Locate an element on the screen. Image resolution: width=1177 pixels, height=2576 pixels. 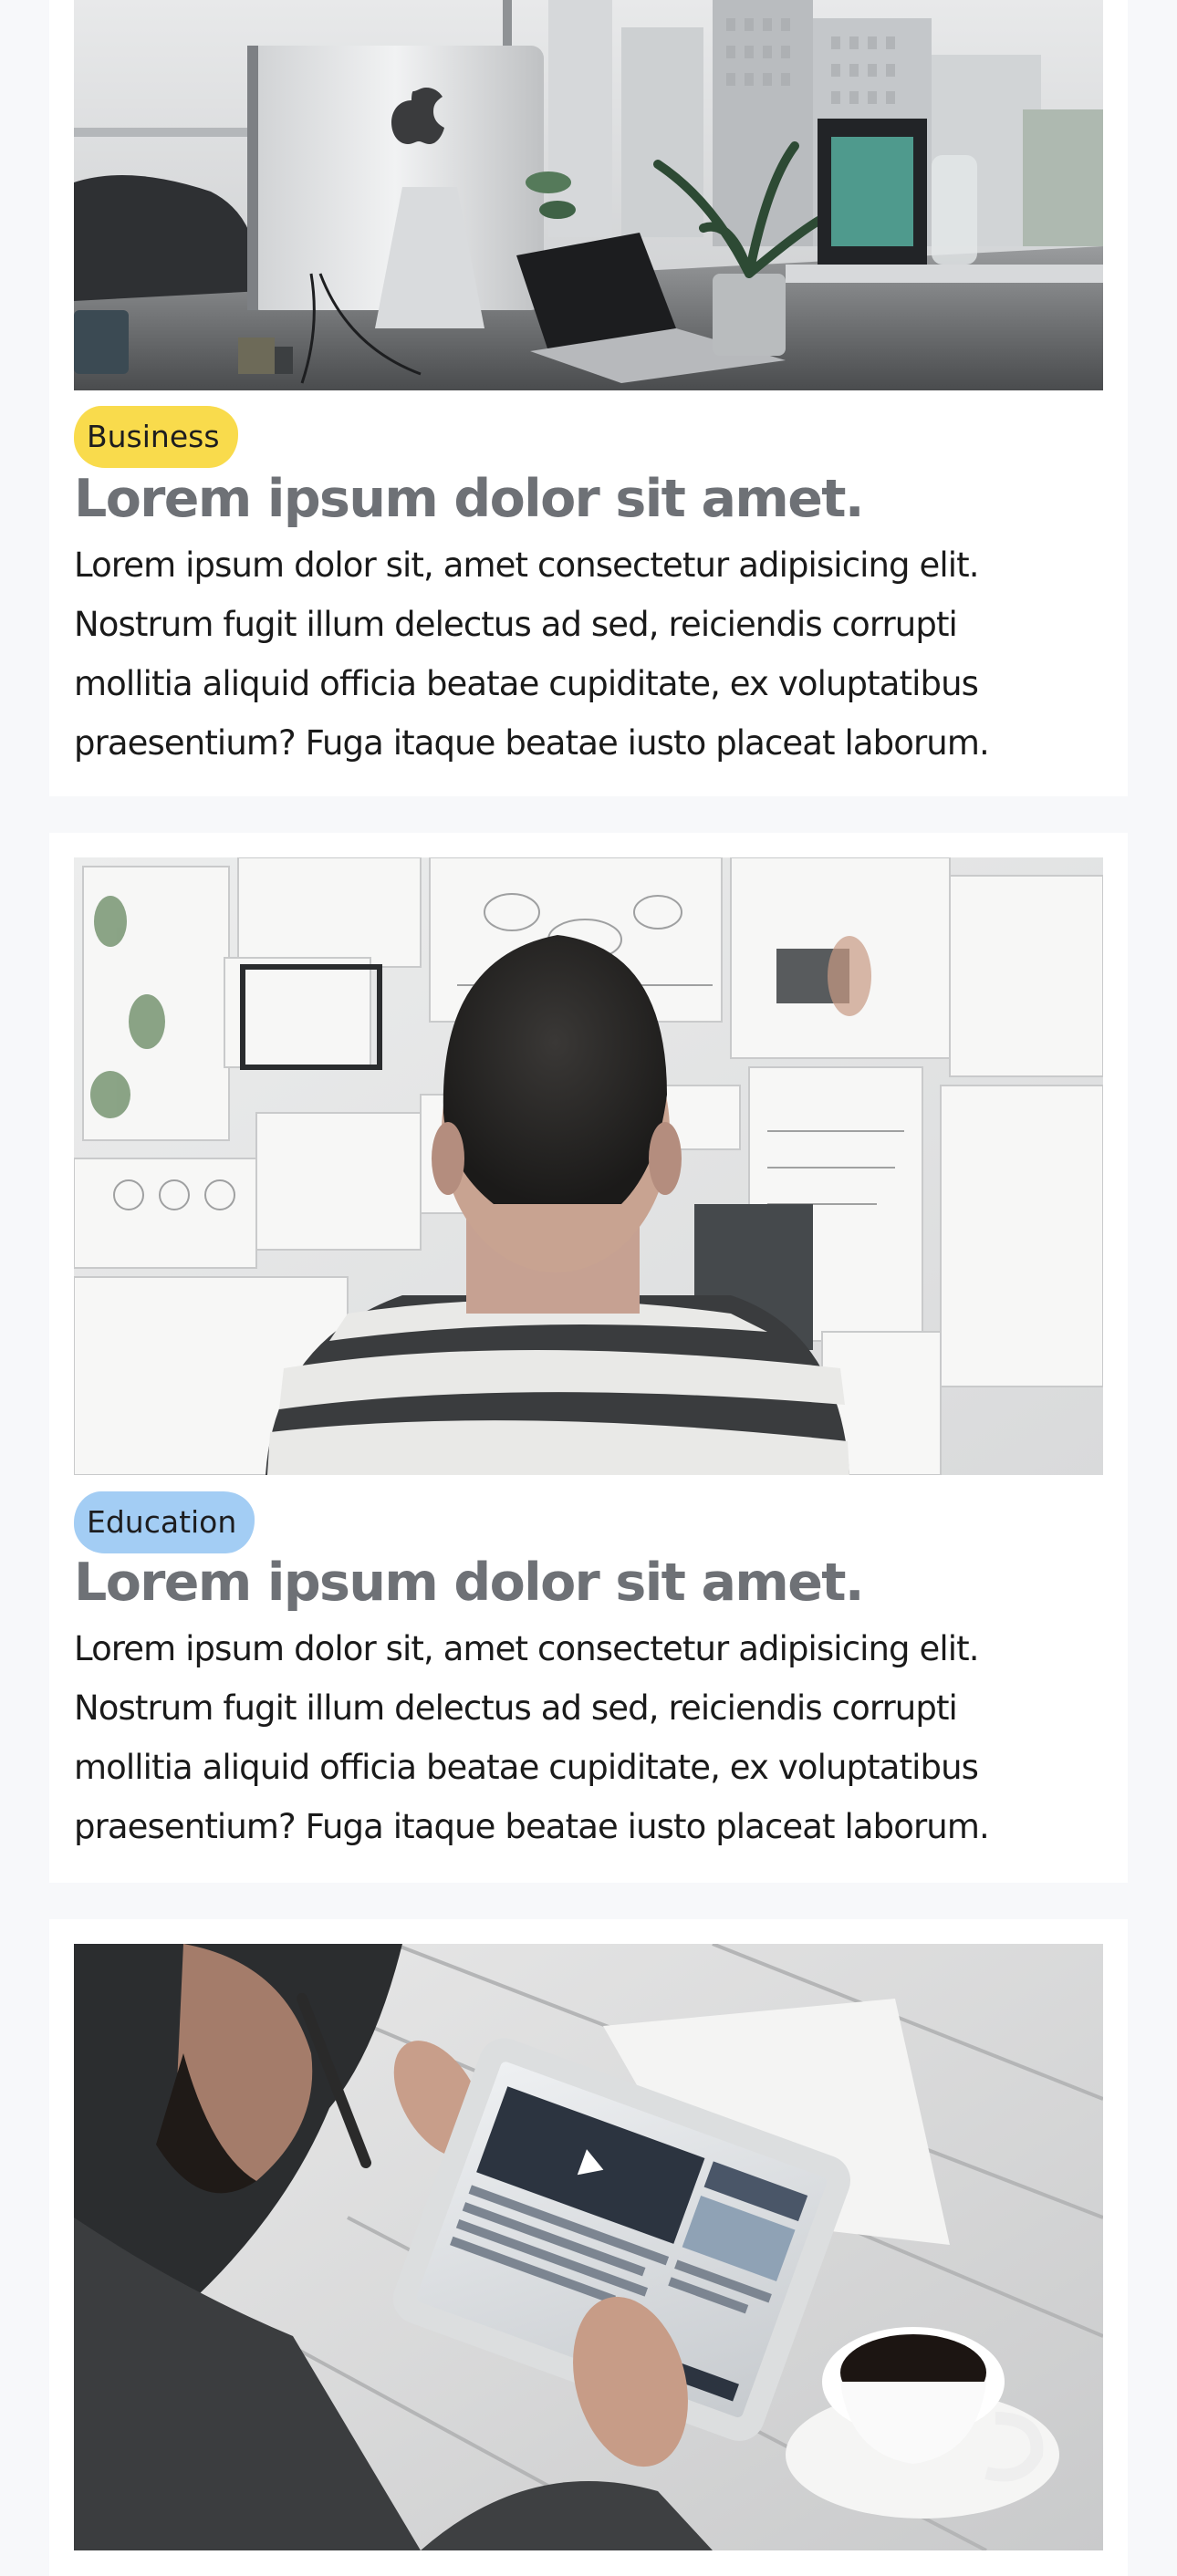
article-image is located at coordinates (589, 195).